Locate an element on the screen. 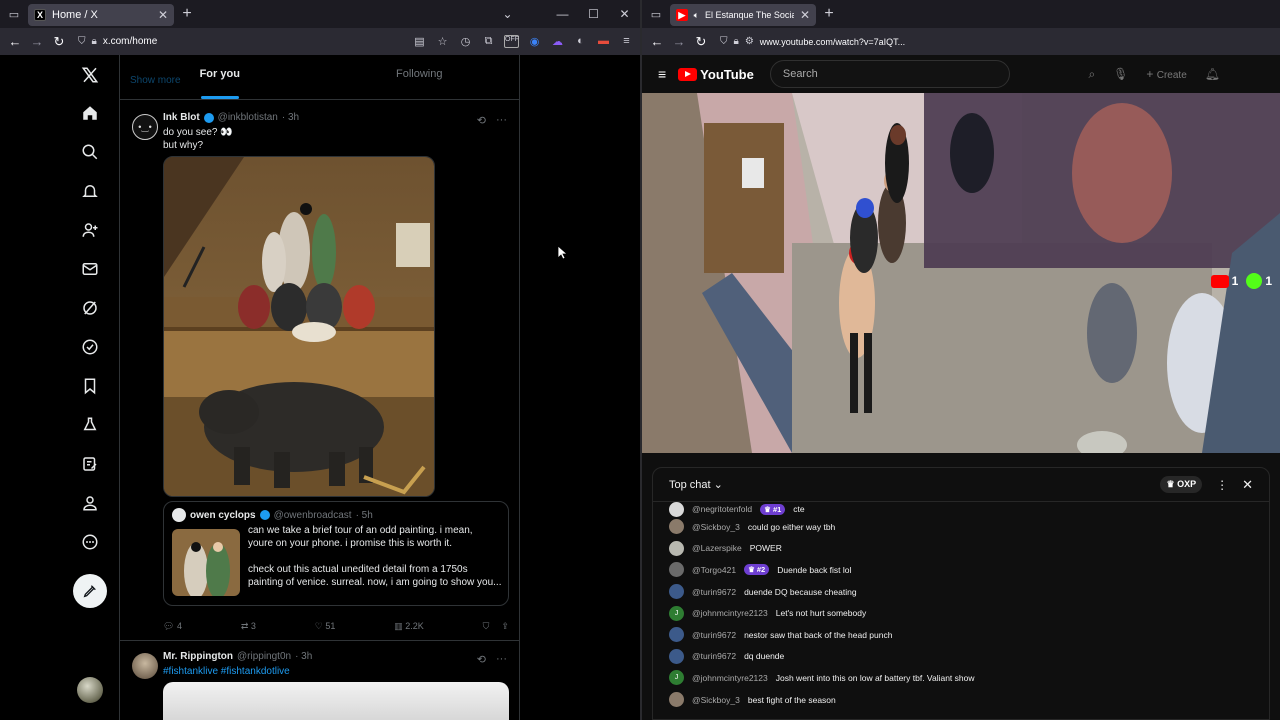 This screenshot has height=720, width=1280. bookmark-icon: ⛉ is located at coordinates (486, 626).